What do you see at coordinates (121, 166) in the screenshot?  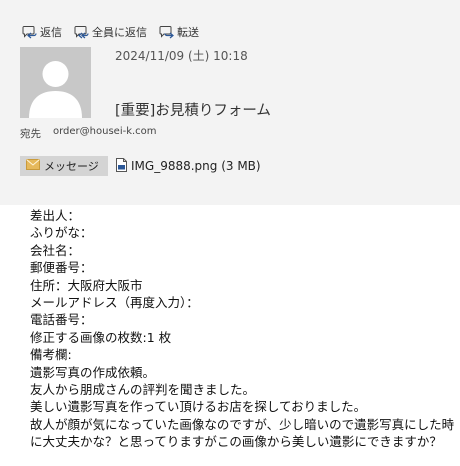 I see `file-icon` at bounding box center [121, 166].